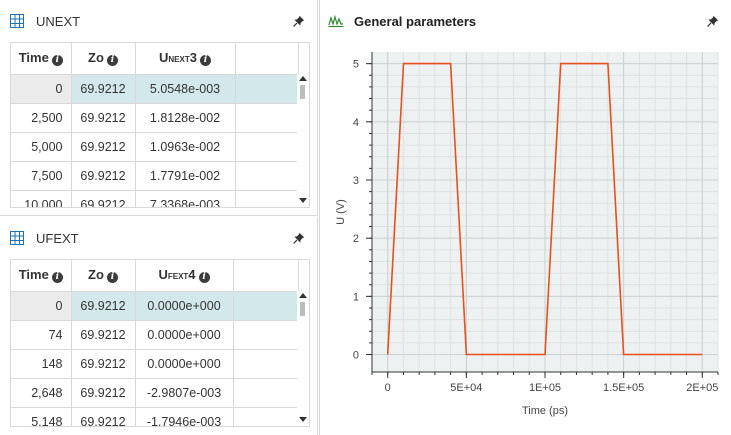  Describe the element at coordinates (525, 21) in the screenshot. I see `chart-panel-header: General parameters` at that location.